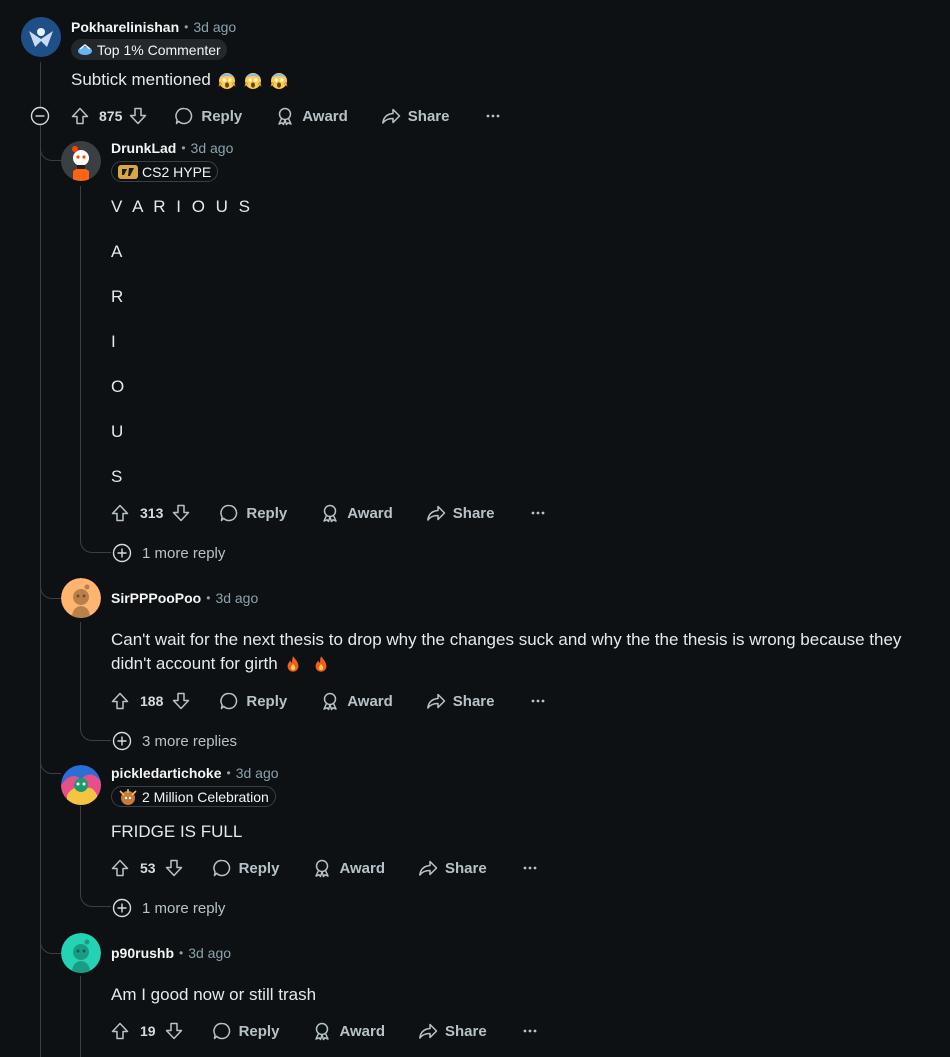 The image size is (950, 1057). I want to click on comment-actions: 19 Reply Award Share, so click(325, 1031).